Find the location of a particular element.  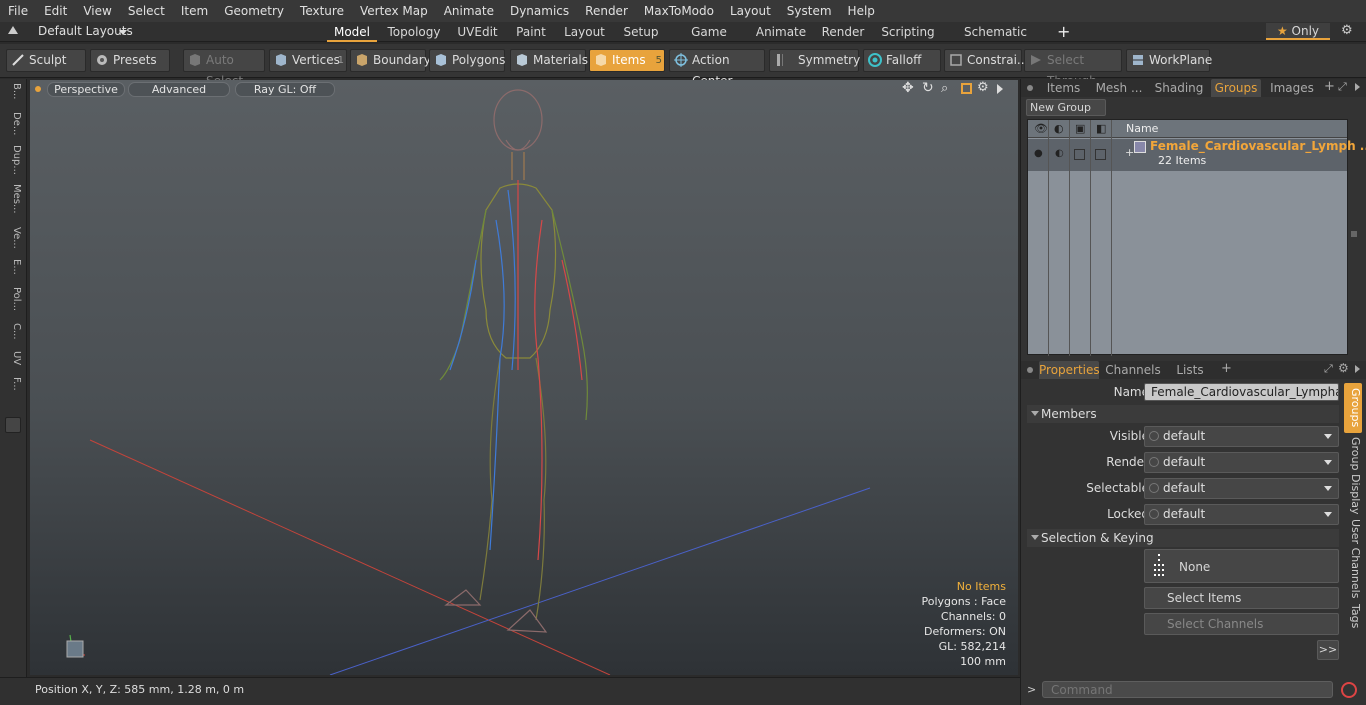

menu-animate: Animate is located at coordinates (469, 11).